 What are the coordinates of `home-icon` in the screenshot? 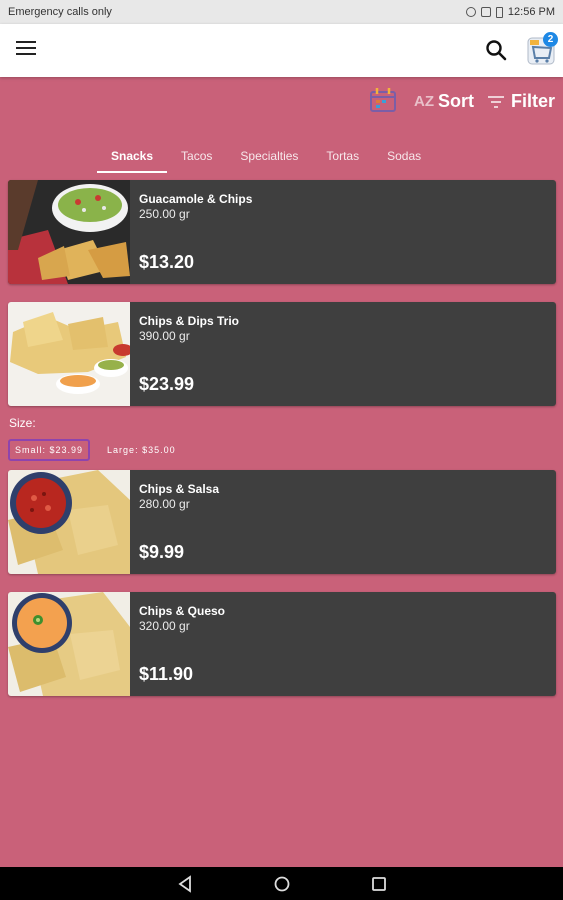 It's located at (282, 884).